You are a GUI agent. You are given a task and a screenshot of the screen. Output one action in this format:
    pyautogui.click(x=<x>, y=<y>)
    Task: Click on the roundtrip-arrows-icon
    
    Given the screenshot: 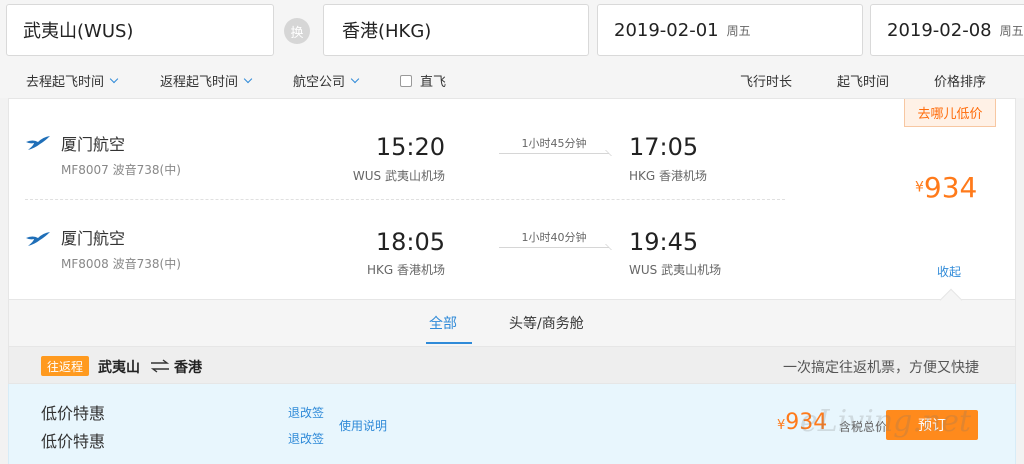 What is the action you would take?
    pyautogui.click(x=160, y=366)
    